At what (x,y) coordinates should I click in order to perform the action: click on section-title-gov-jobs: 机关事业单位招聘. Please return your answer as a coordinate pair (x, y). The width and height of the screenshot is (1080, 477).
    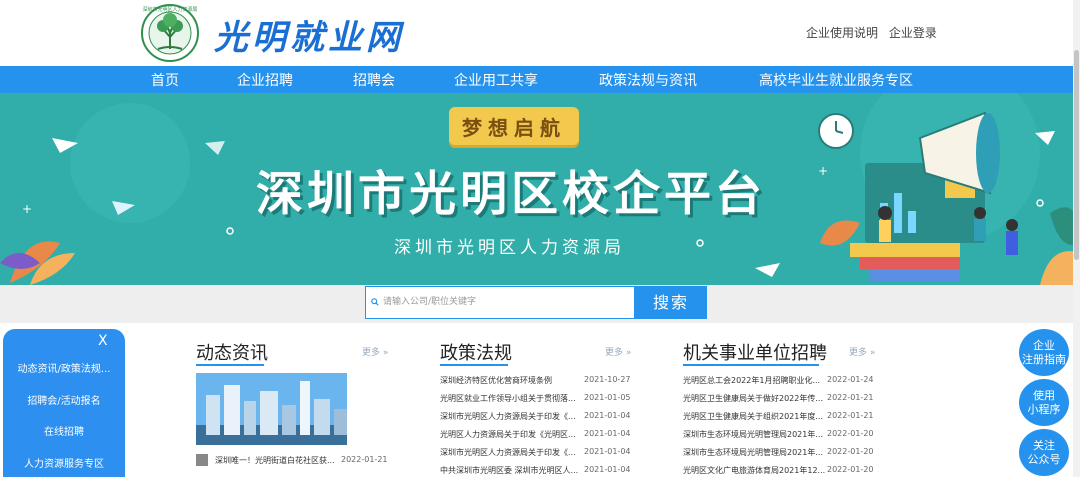
    Looking at the image, I should click on (755, 352).